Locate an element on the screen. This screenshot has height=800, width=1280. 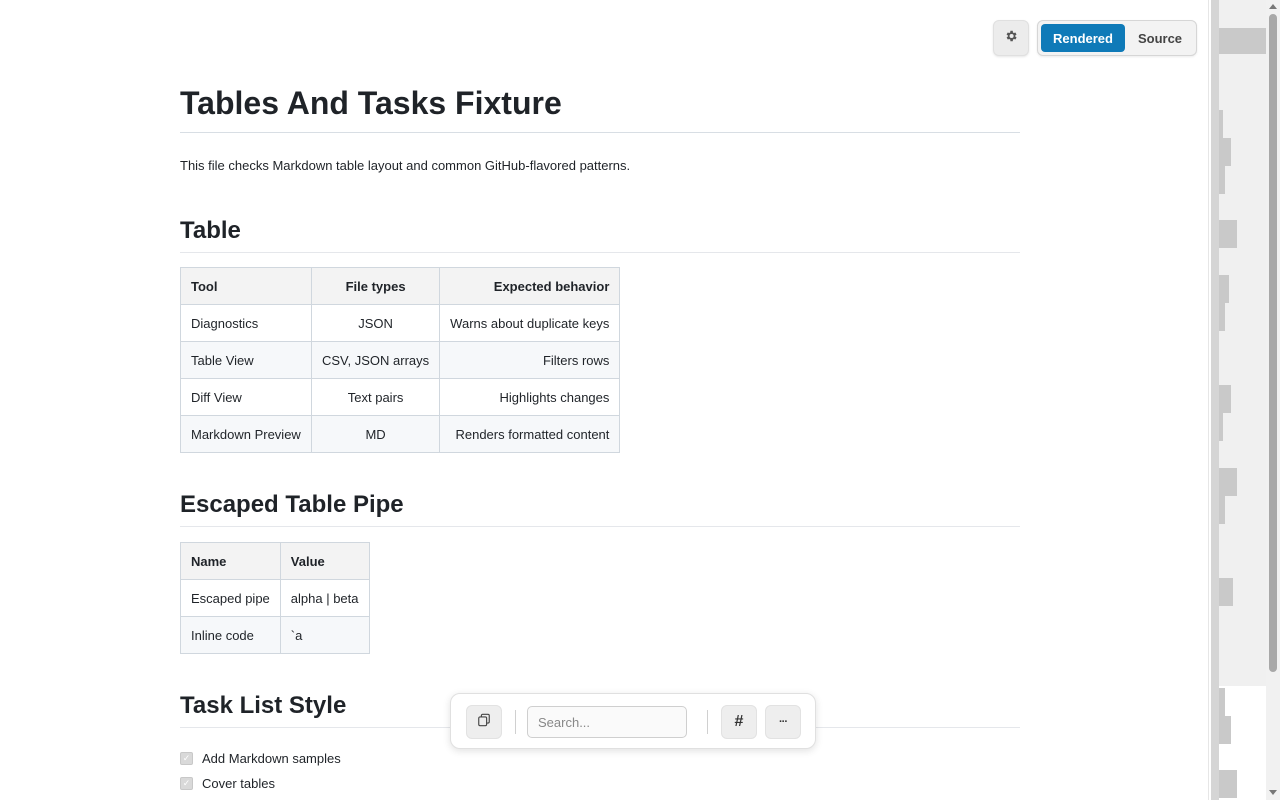
scroll-up-arrow-icon is located at coordinates (1273, 6).